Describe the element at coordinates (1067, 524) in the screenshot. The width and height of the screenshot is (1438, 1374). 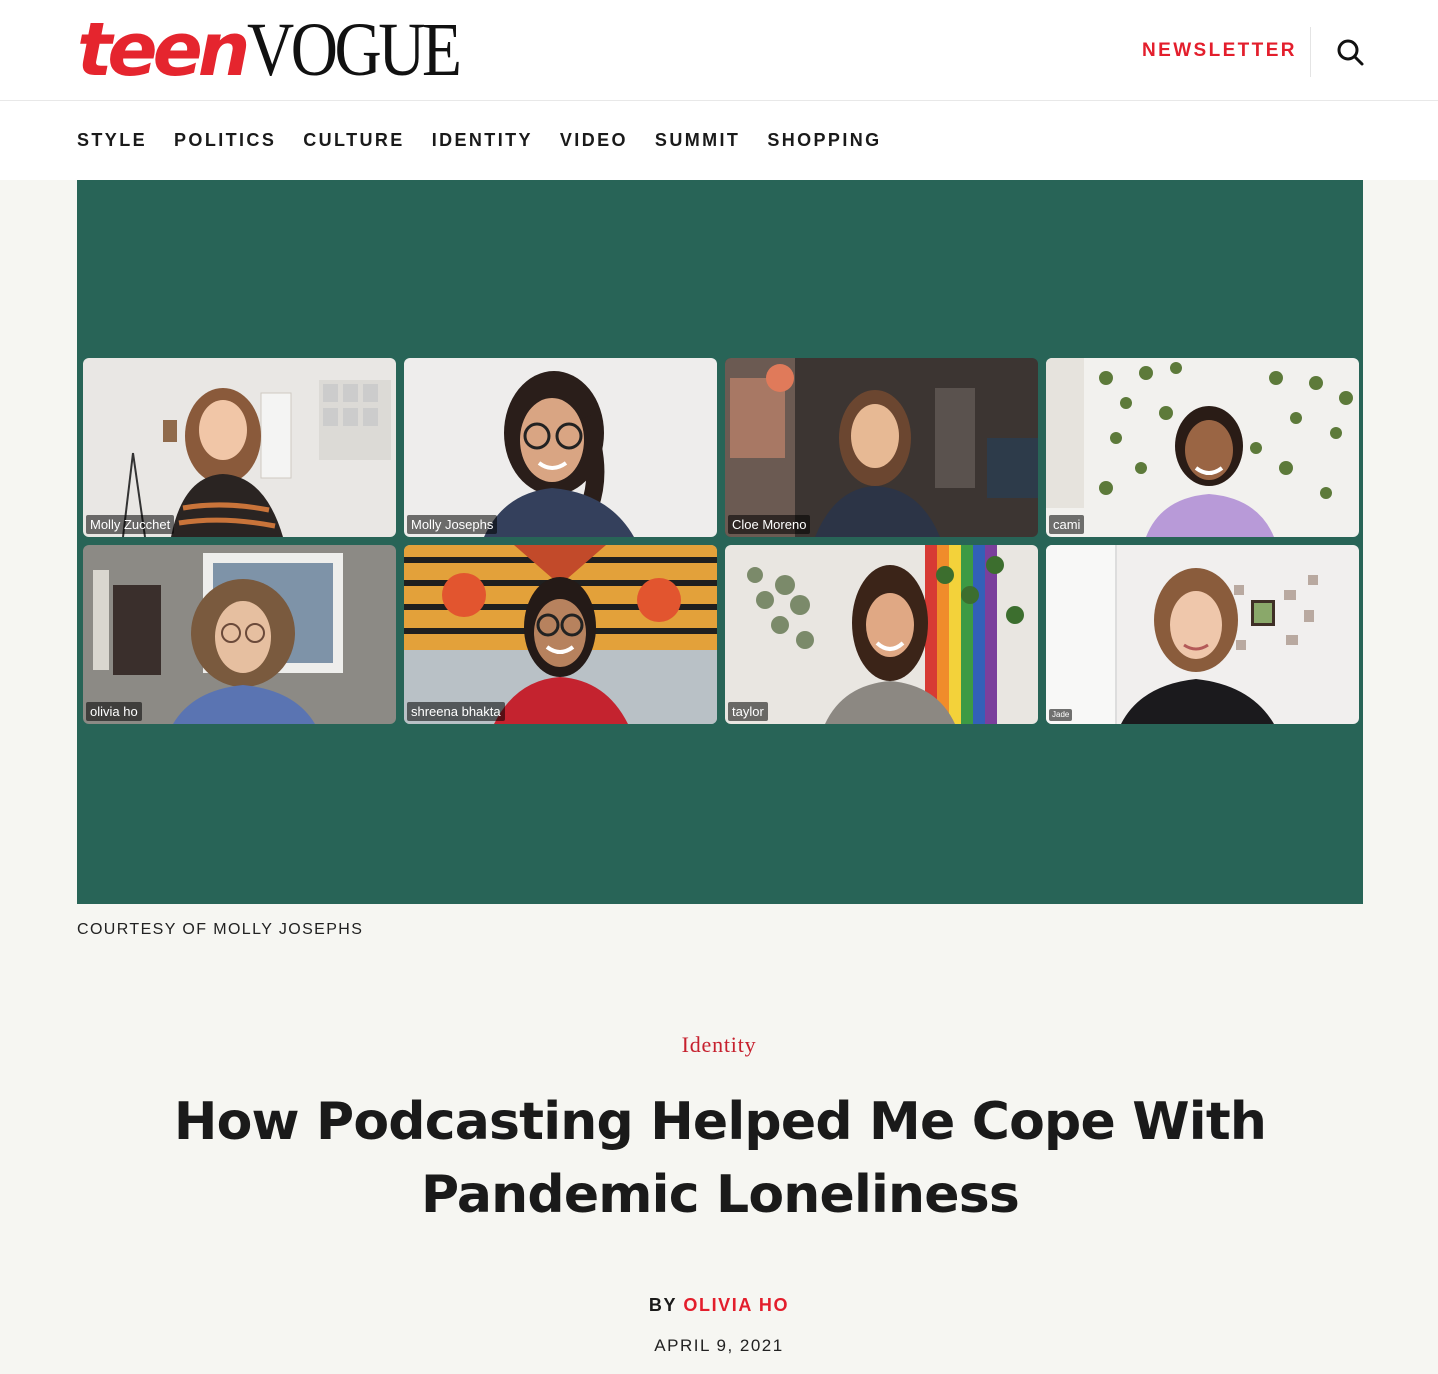
I see `participant-name-label: cami` at that location.